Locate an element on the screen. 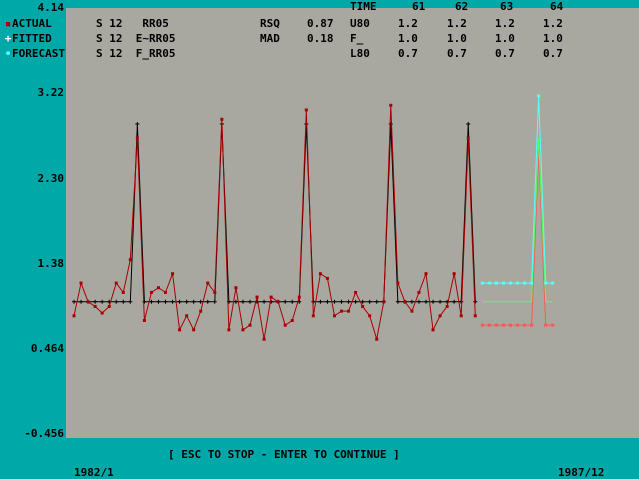 This screenshot has height=479, width=639. continue-prompt: [ ESC TO STOP - ENTER TO CONTINUE ] is located at coordinates (284, 455).